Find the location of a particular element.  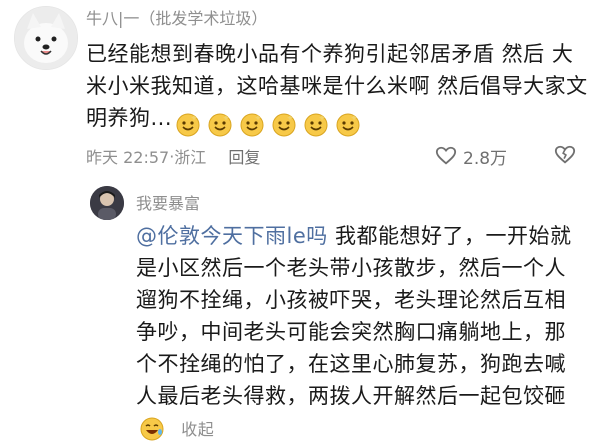

username: 我要暴富 is located at coordinates (168, 202).